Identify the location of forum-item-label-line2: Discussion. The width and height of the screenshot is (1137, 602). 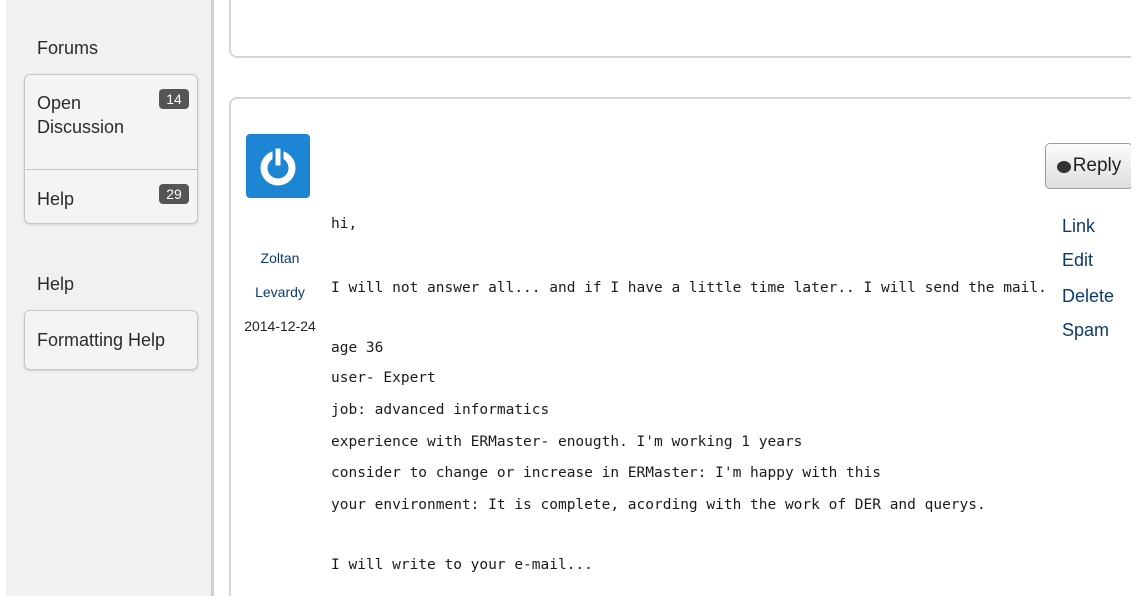
(81, 127).